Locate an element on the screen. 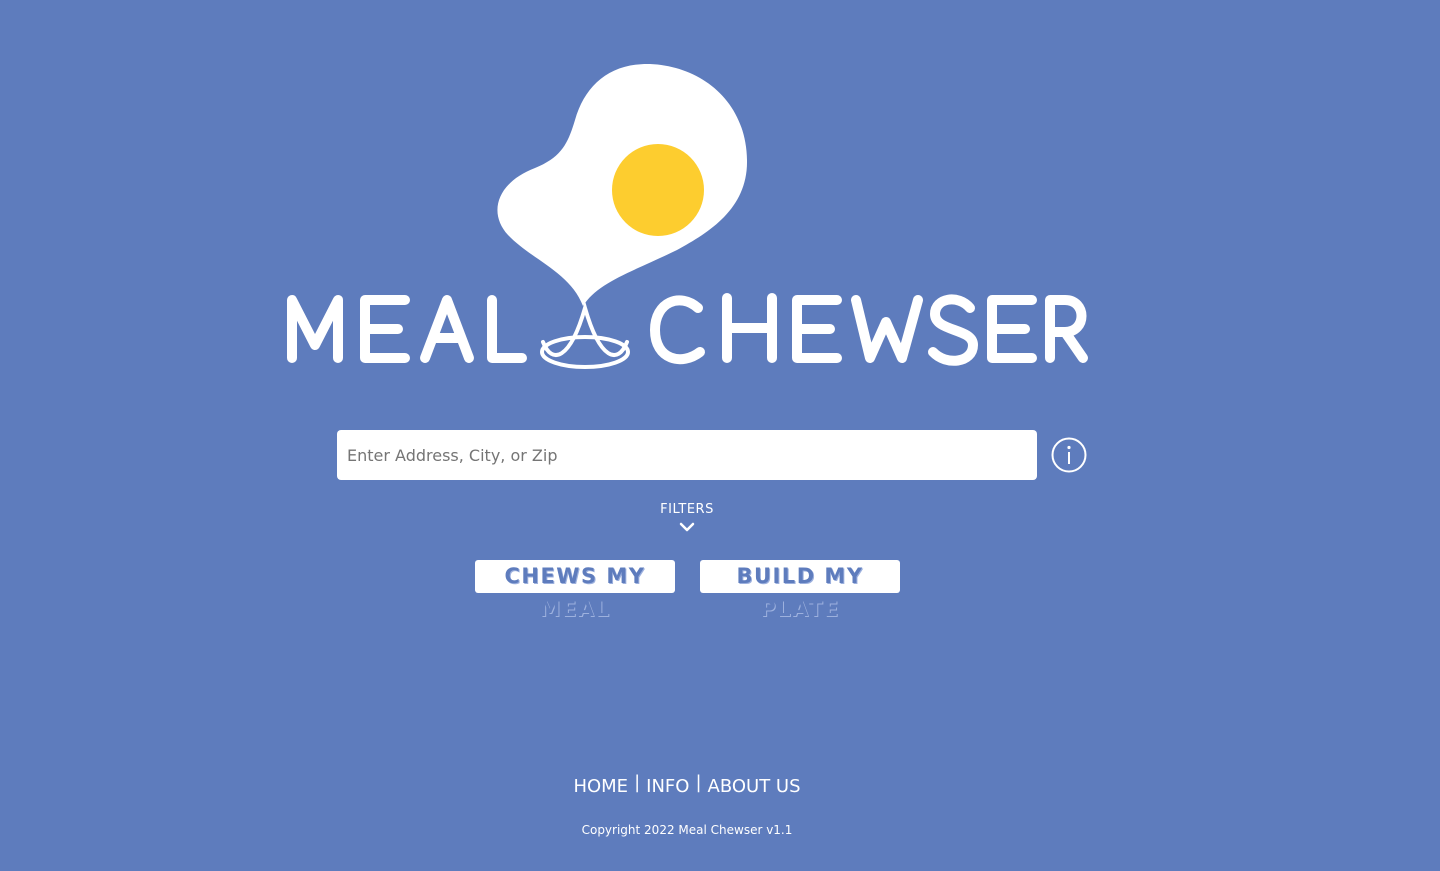 The height and width of the screenshot is (871, 1440). footer-link-about-us: ABOUT US is located at coordinates (754, 786).